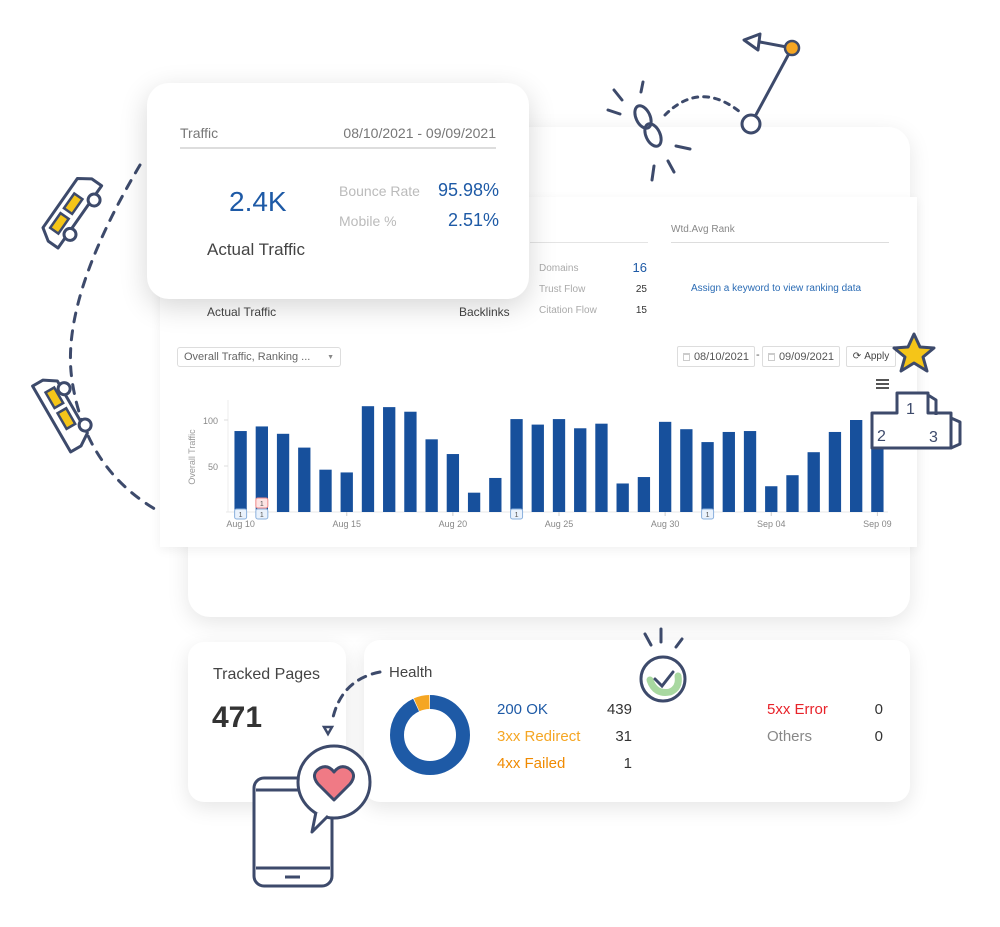 The width and height of the screenshot is (1000, 927). Describe the element at coordinates (338, 137) in the screenshot. I see `traffic-card-header: Traffic 08/10/2021 - 09/09/2021` at that location.